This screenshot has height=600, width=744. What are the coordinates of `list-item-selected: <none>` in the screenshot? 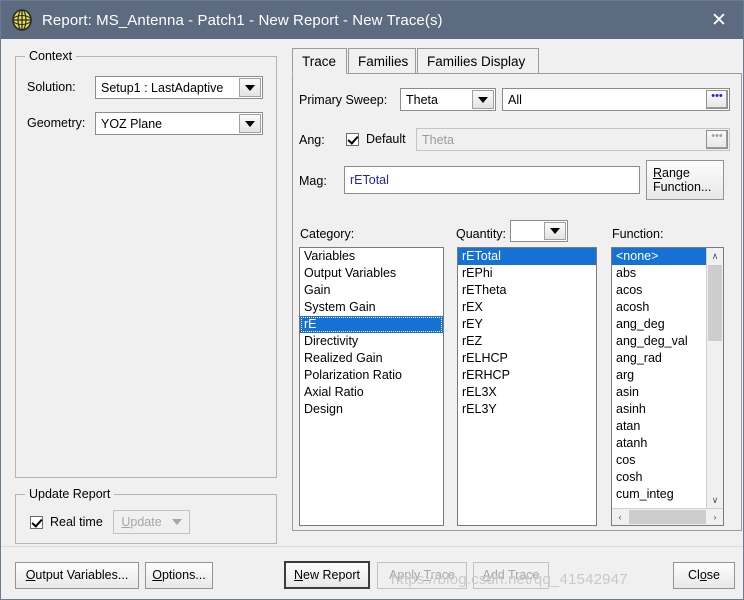 It's located at (659, 256).